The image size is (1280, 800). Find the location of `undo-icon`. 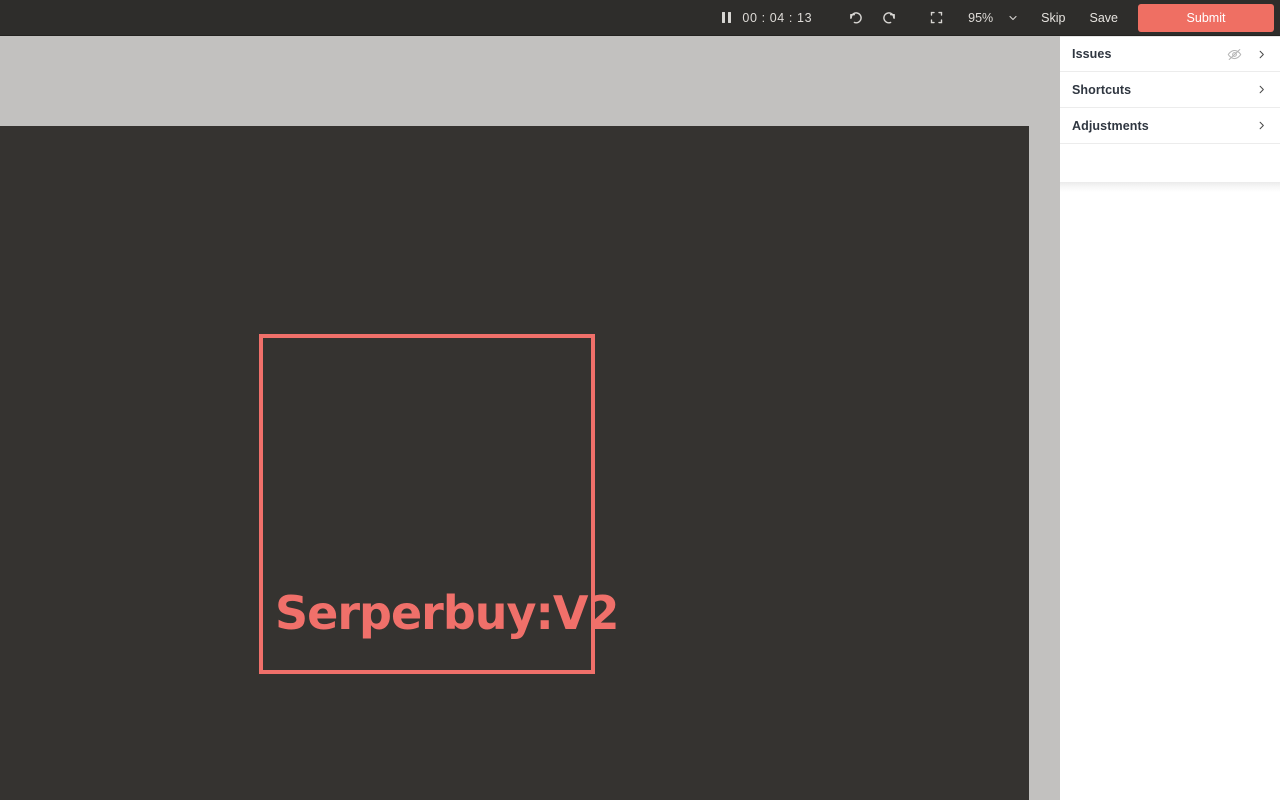

undo-icon is located at coordinates (856, 18).